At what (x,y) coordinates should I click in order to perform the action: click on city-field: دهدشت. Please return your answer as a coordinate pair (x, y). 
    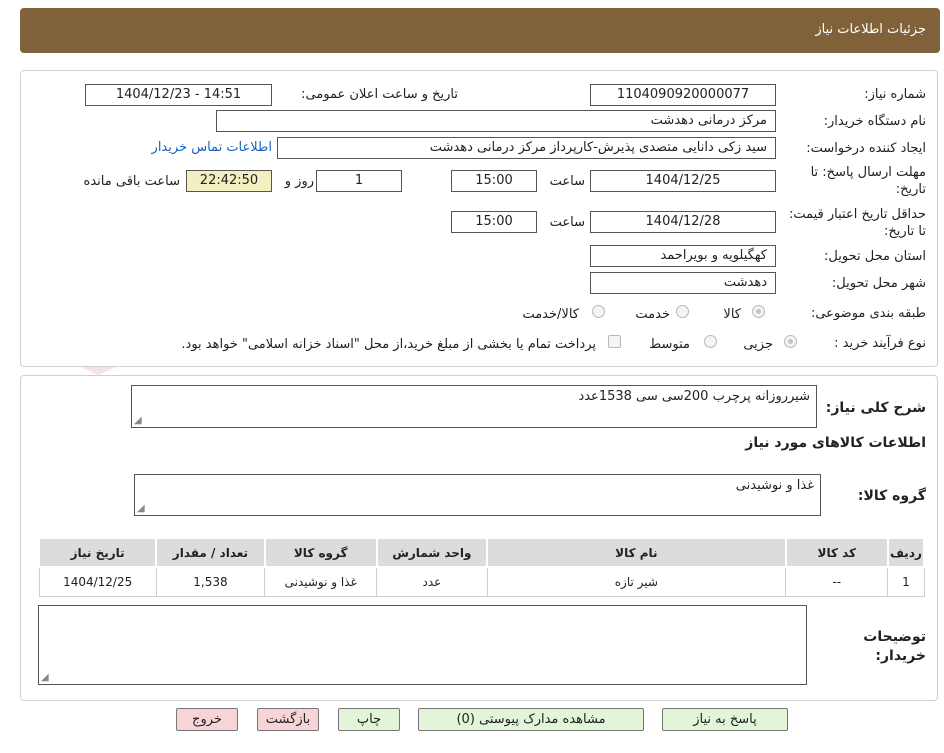
    Looking at the image, I should click on (683, 283).